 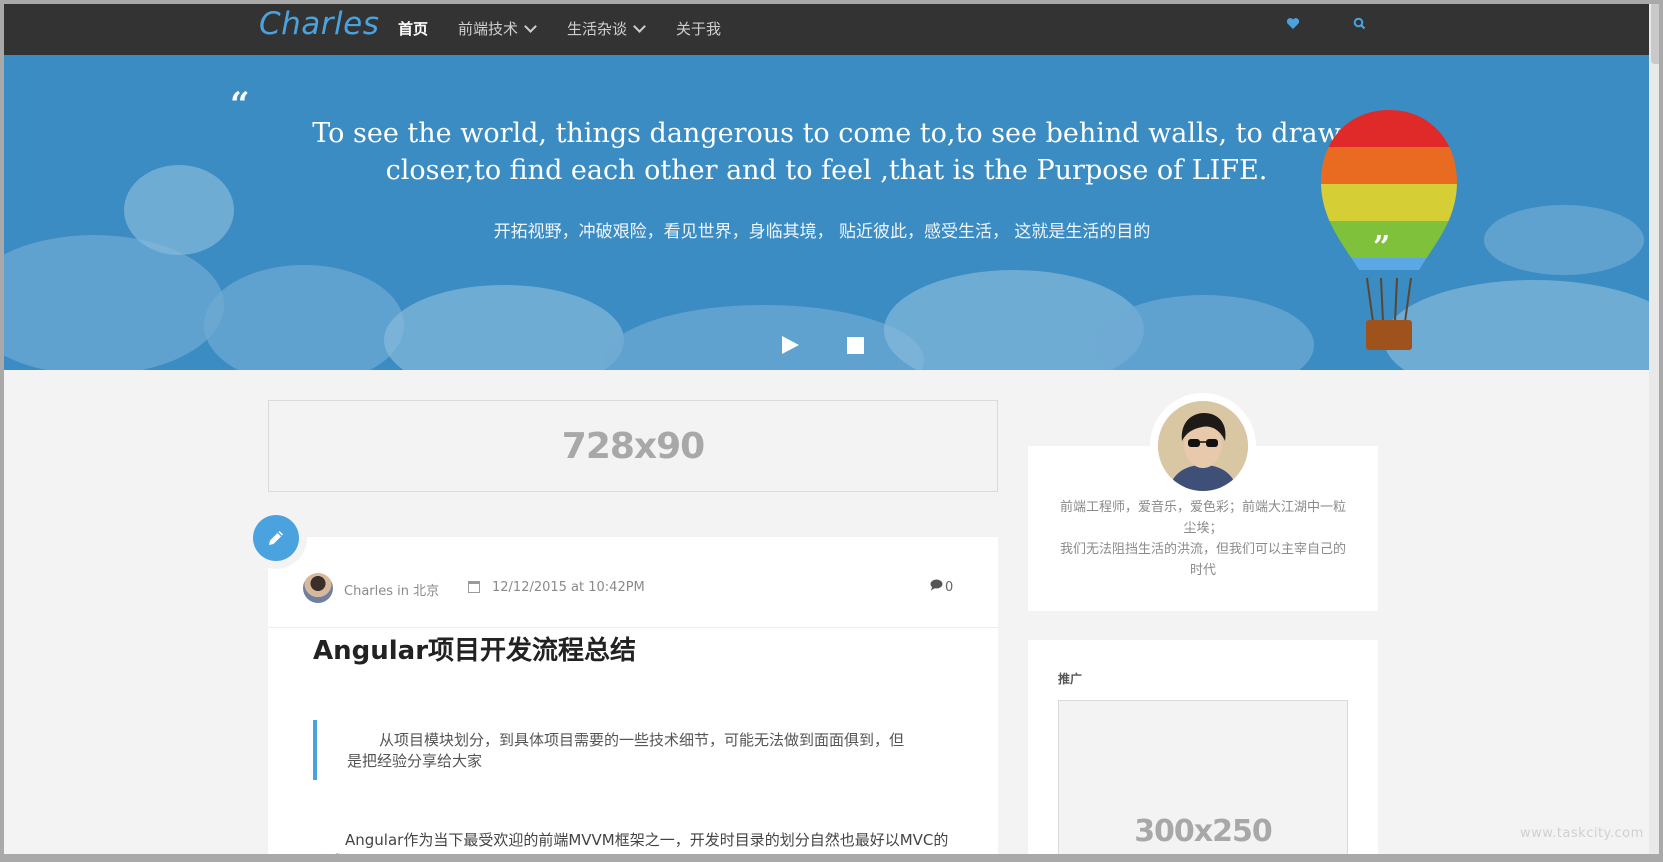 I want to click on quote-open-icon: “, so click(x=240, y=105).